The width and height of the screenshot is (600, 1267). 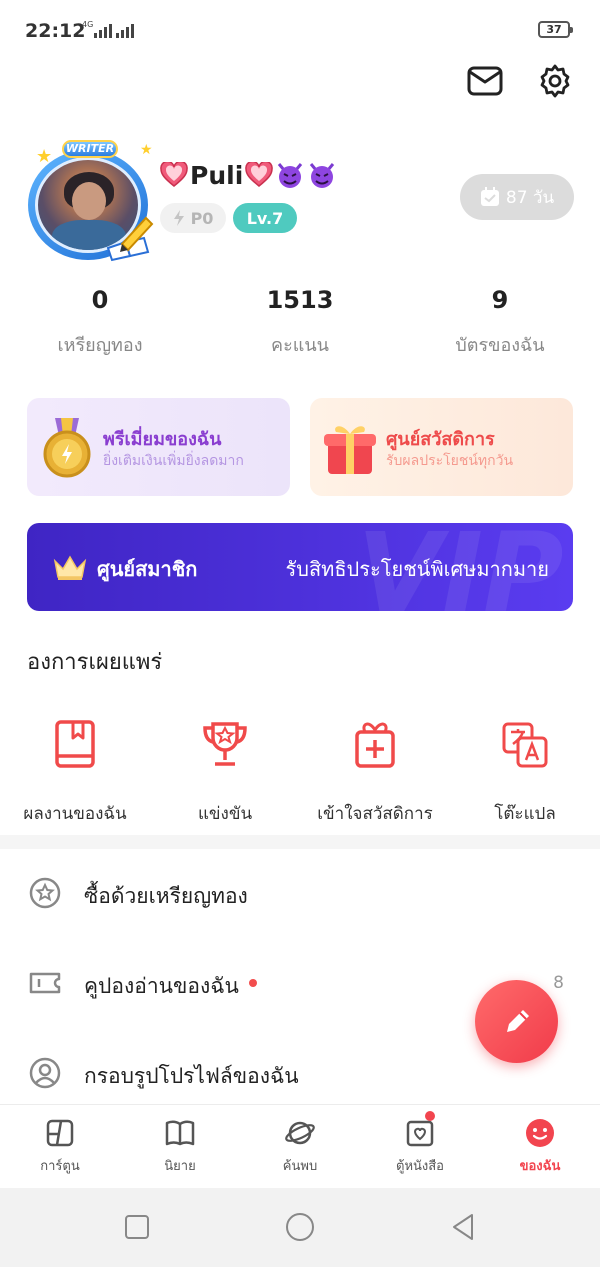 I want to click on translate-icon, so click(x=525, y=745).